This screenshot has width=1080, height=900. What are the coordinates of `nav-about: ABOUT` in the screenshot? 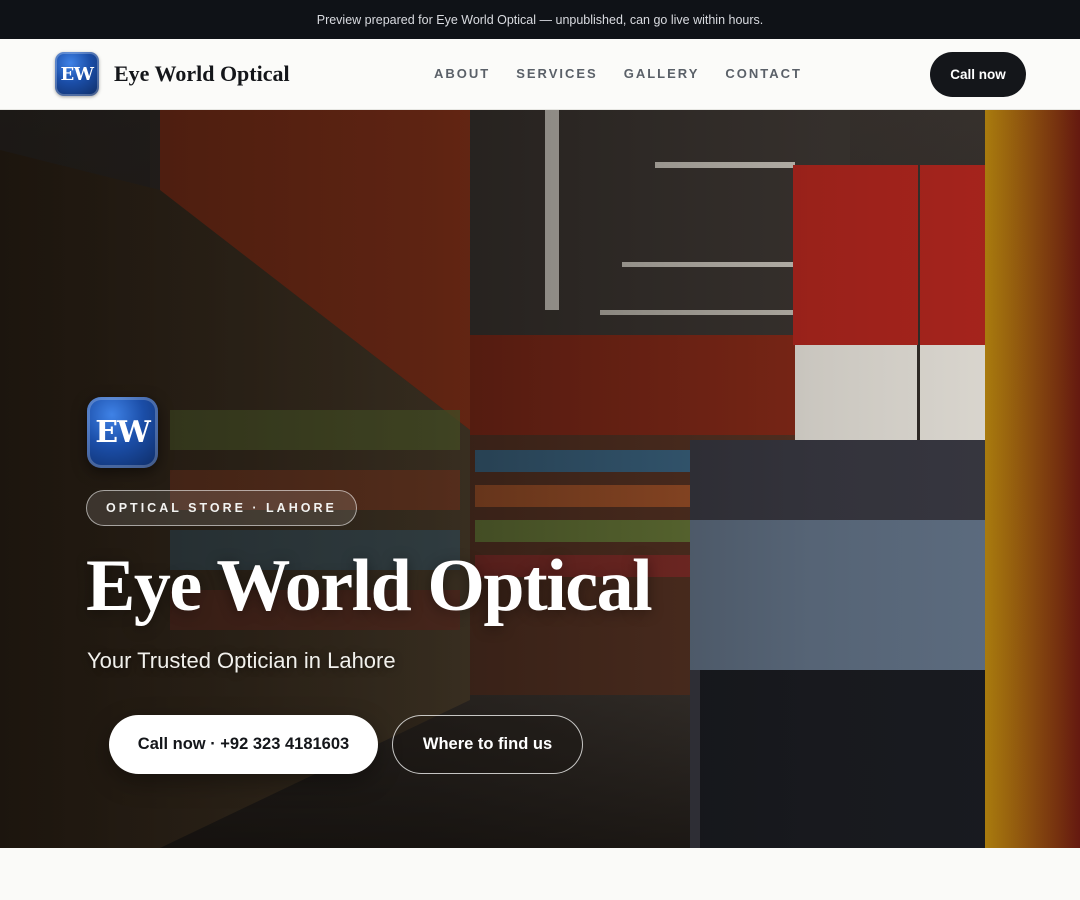 It's located at (462, 73).